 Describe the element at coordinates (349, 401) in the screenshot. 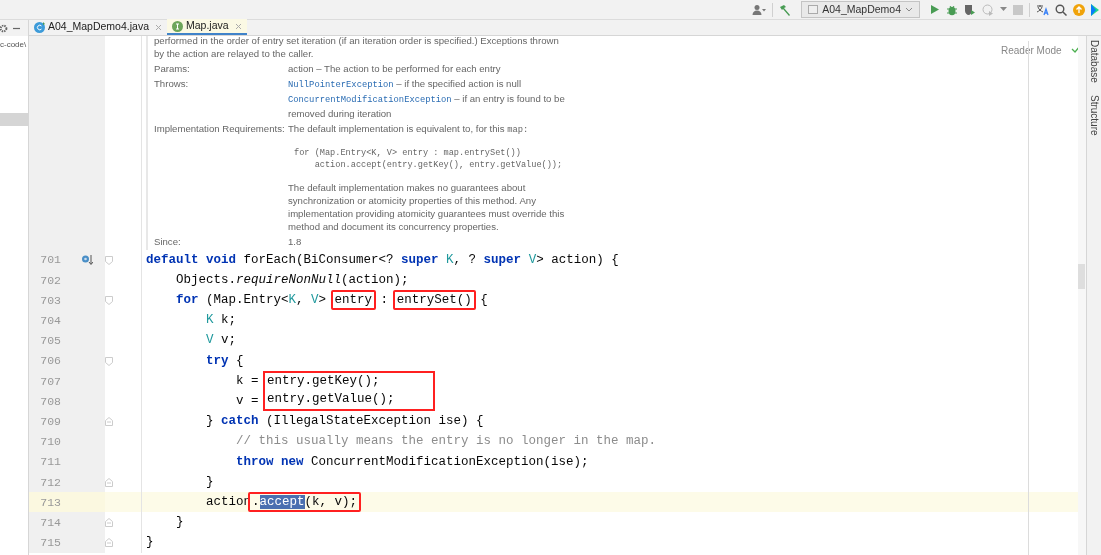

I see `annotation-box: entry.getValue();` at that location.